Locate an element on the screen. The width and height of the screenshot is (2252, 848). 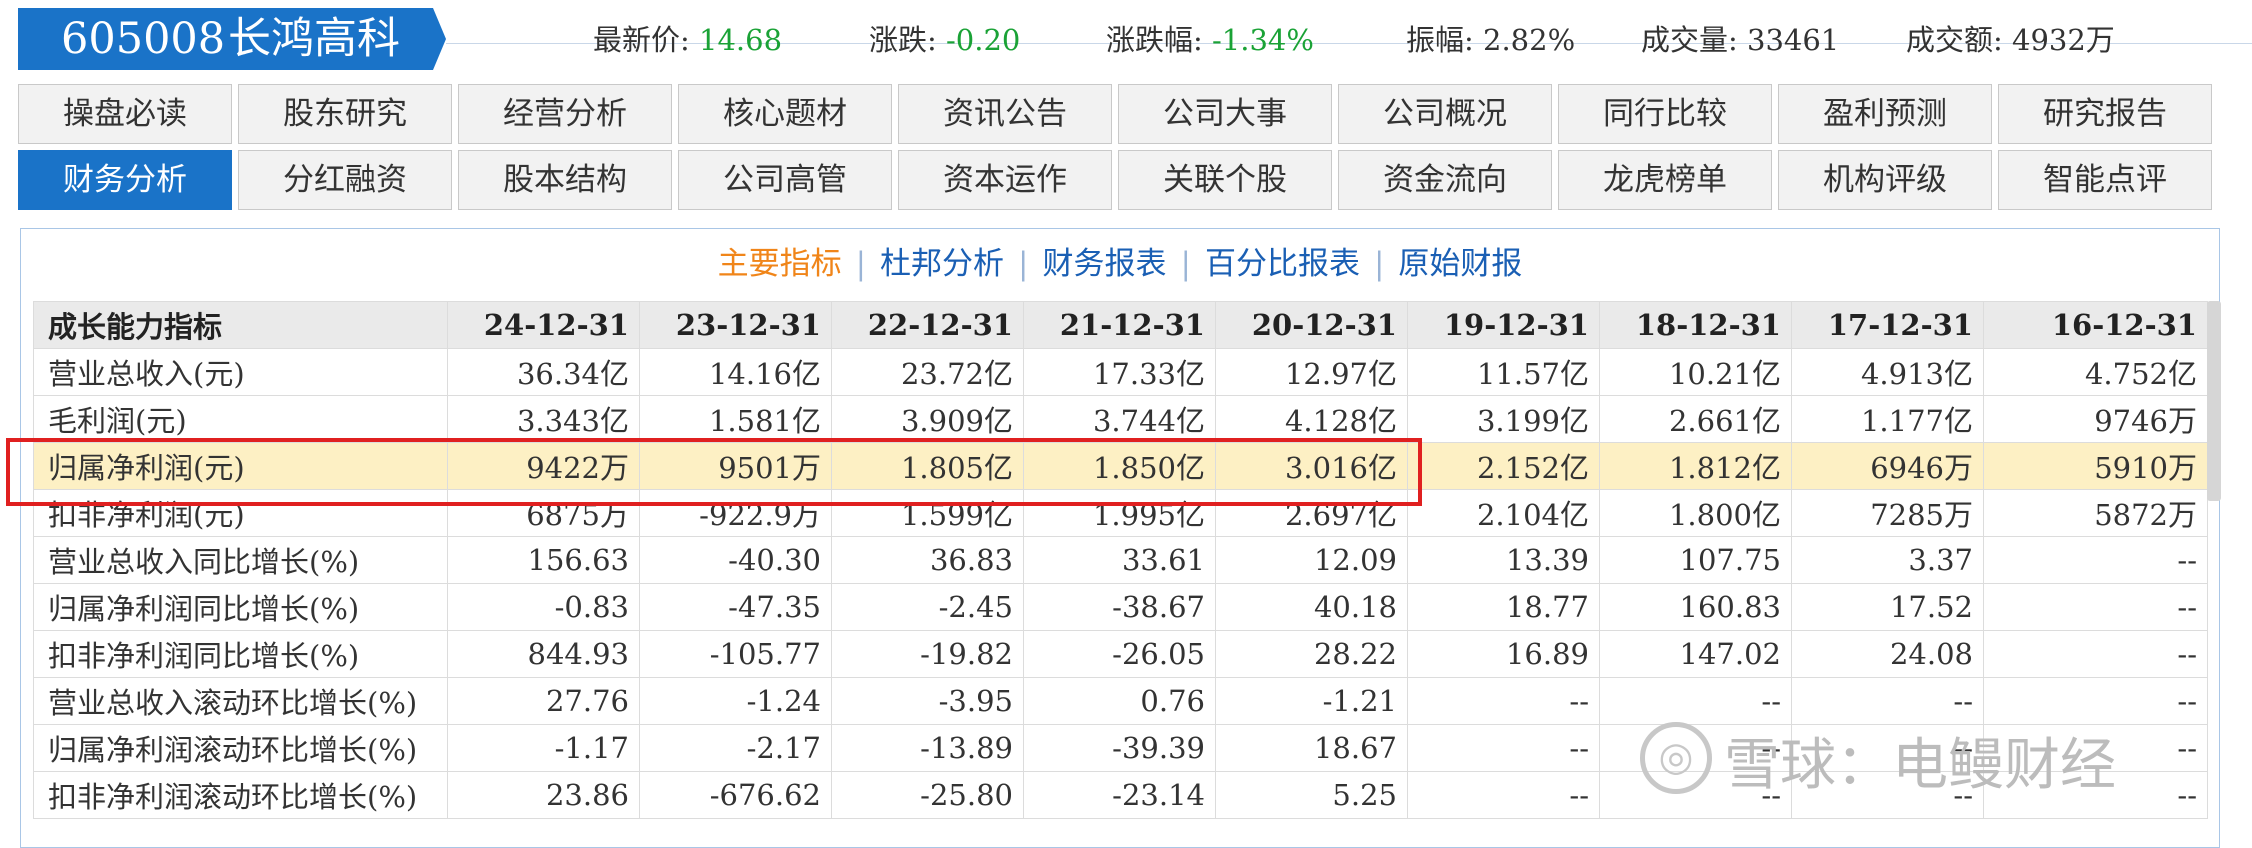
value-cell: 2.661亿 is located at coordinates (1695, 419).